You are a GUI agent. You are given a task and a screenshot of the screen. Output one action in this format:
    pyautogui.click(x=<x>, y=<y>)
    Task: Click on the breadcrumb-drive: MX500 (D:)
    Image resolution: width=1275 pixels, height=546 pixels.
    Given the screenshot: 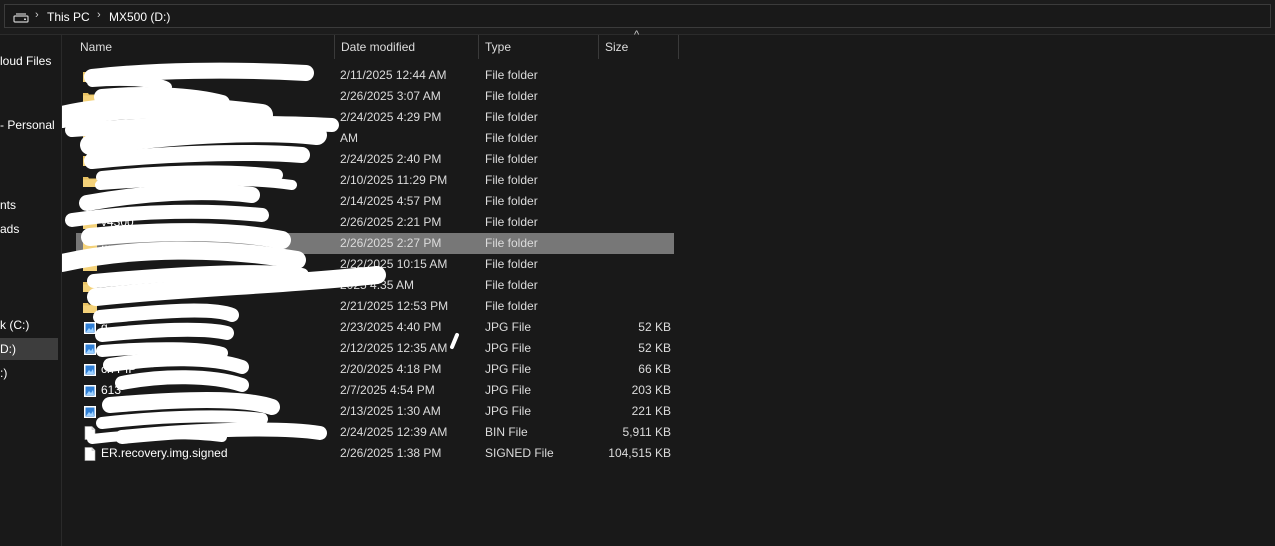 What is the action you would take?
    pyautogui.click(x=139, y=17)
    